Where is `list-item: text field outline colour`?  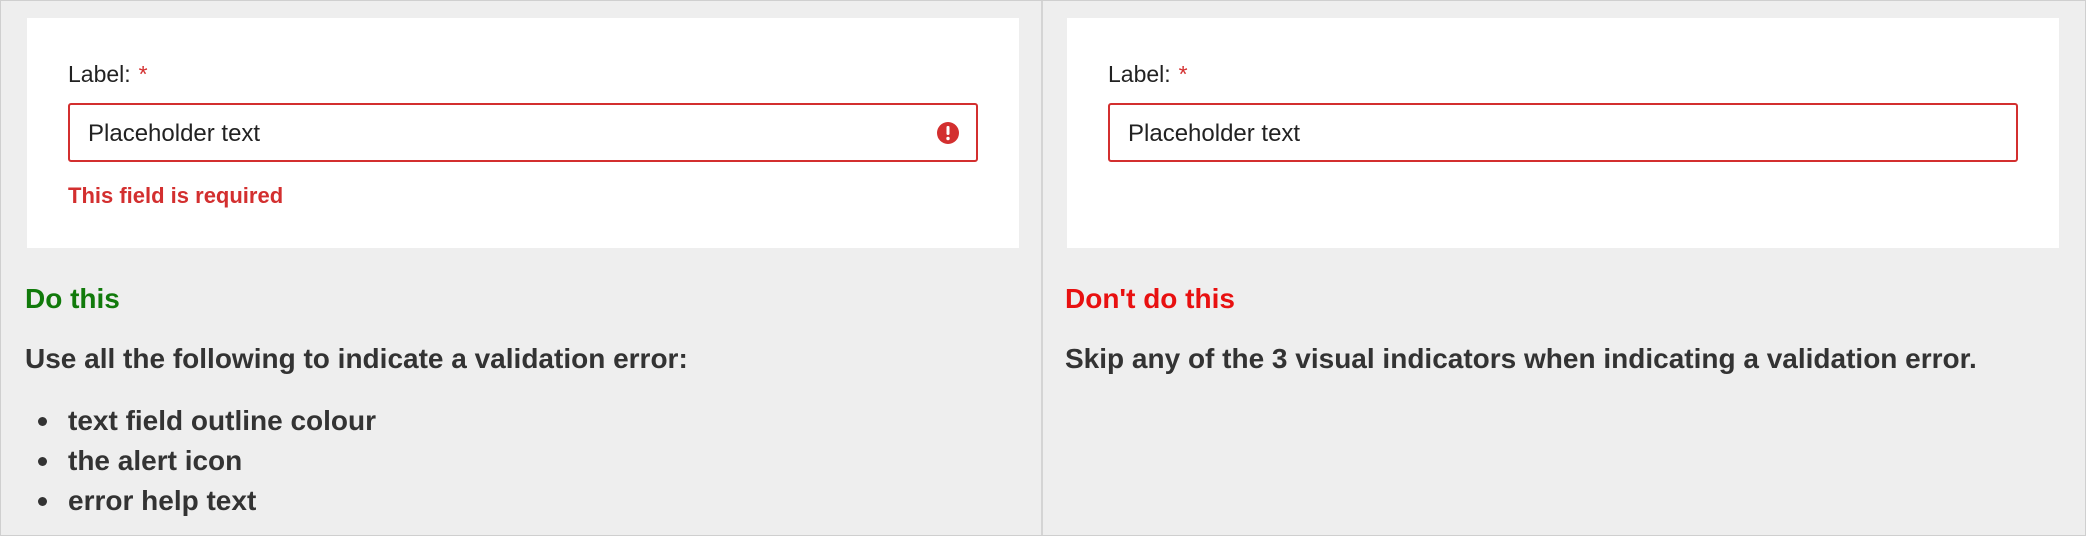 list-item: text field outline colour is located at coordinates (200, 421).